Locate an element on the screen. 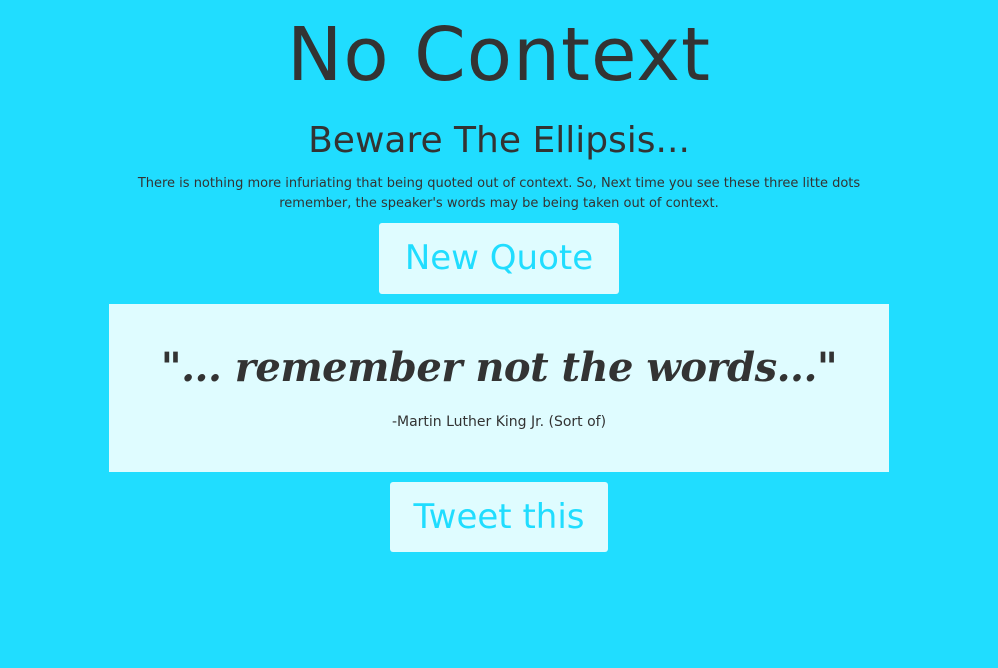  quote-text: "... remember not the words..." is located at coordinates (499, 367).